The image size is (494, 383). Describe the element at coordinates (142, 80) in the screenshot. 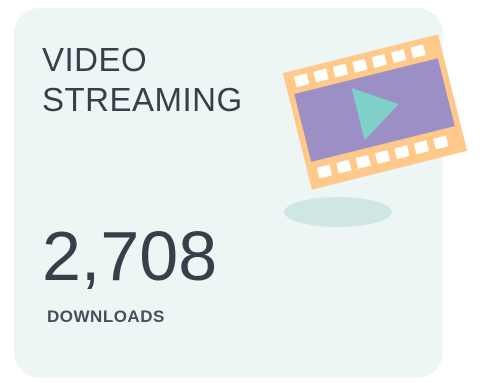

I see `card-title: VIDEO STREAMING` at that location.